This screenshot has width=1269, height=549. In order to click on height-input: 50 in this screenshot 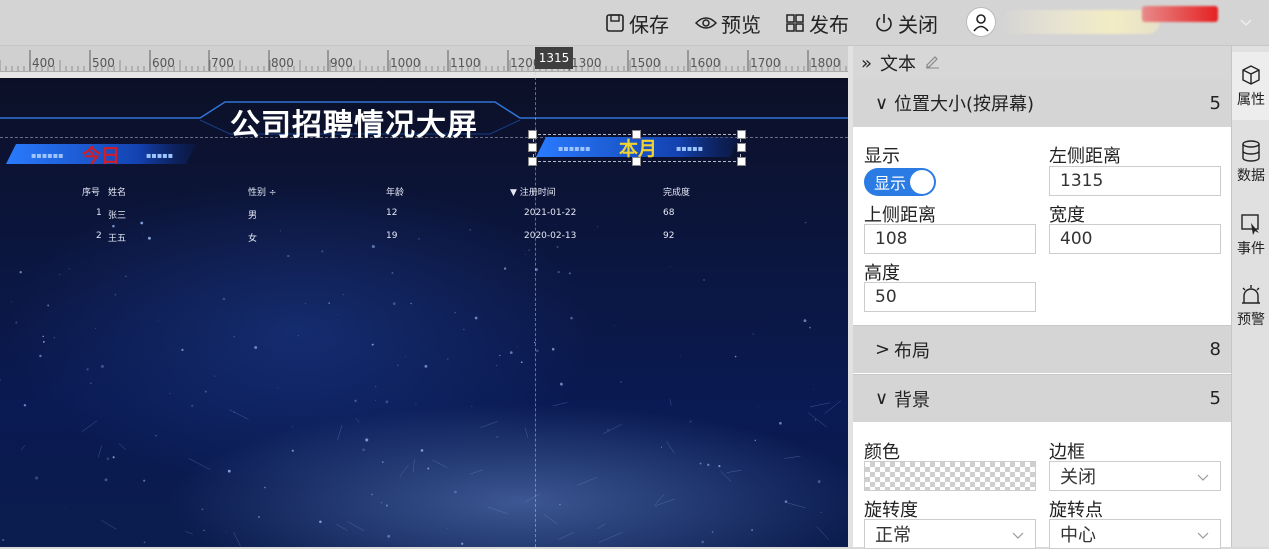, I will do `click(950, 297)`.